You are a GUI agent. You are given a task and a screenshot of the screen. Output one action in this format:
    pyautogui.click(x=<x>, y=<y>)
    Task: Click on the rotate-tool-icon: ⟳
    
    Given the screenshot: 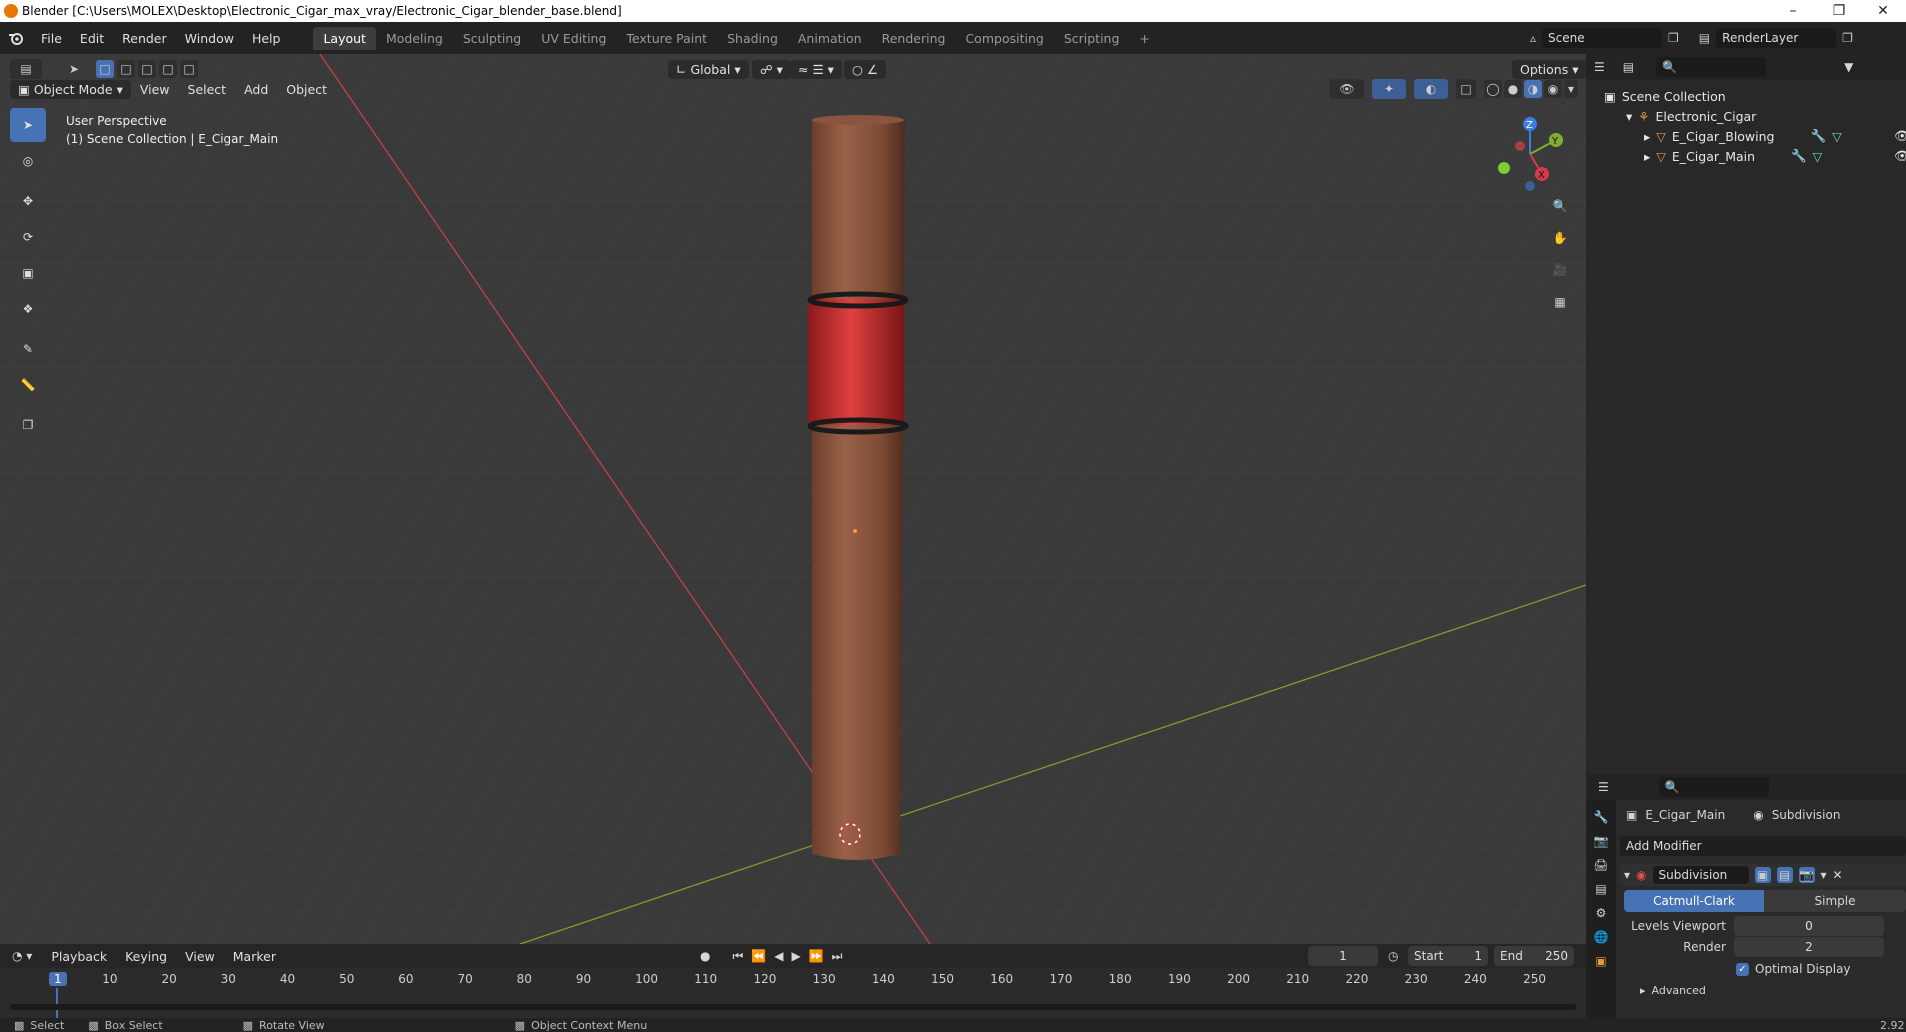 What is the action you would take?
    pyautogui.click(x=28, y=237)
    